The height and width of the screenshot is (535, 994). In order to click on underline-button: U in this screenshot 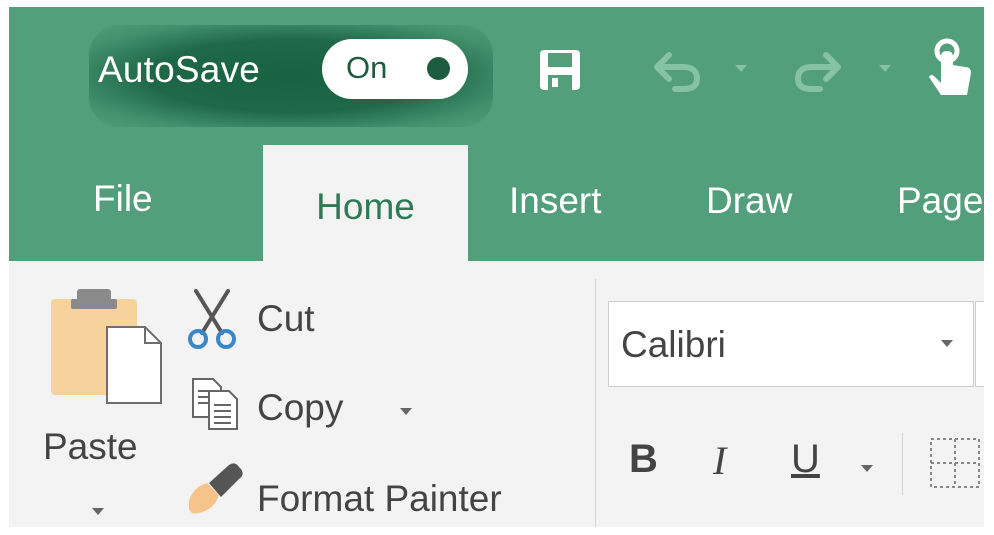, I will do `click(805, 459)`.